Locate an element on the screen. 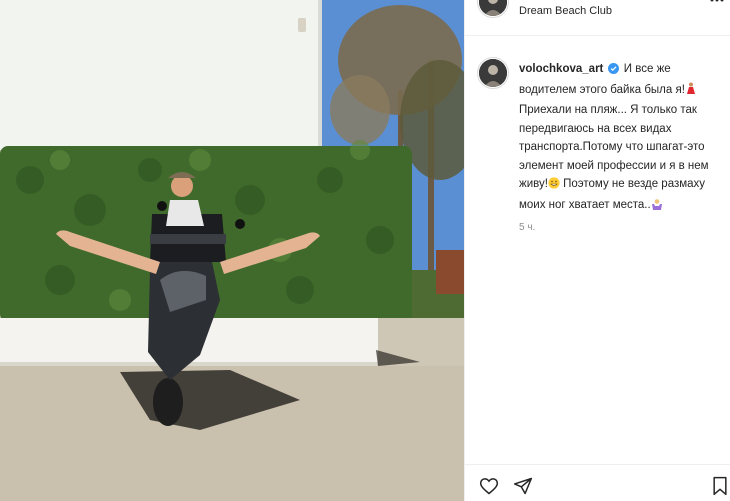 The image size is (730, 501). person-shrugging-emoji-icon is located at coordinates (657, 207).